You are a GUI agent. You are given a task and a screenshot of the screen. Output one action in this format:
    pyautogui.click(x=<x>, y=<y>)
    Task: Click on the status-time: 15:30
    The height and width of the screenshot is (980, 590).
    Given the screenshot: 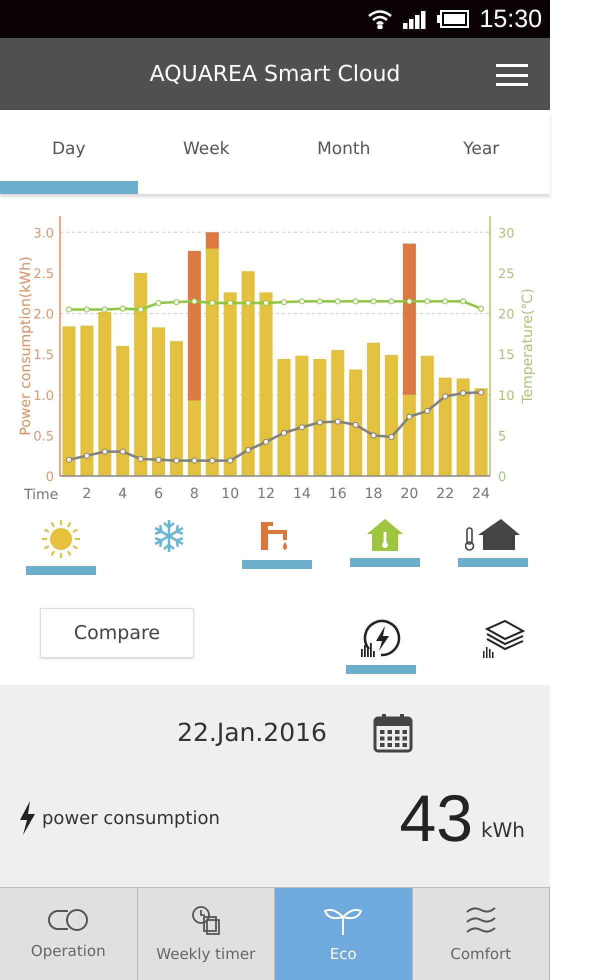 What is the action you would take?
    pyautogui.click(x=510, y=19)
    